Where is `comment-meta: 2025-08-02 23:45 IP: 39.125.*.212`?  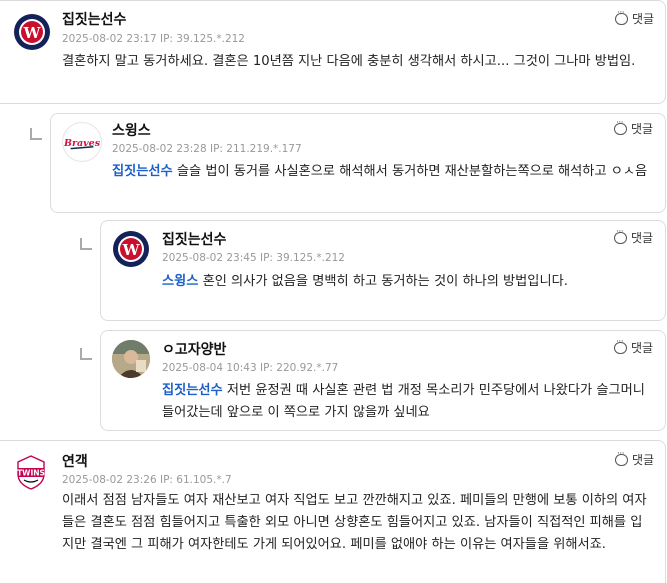
comment-meta: 2025-08-02 23:45 IP: 39.125.*.212 is located at coordinates (253, 258).